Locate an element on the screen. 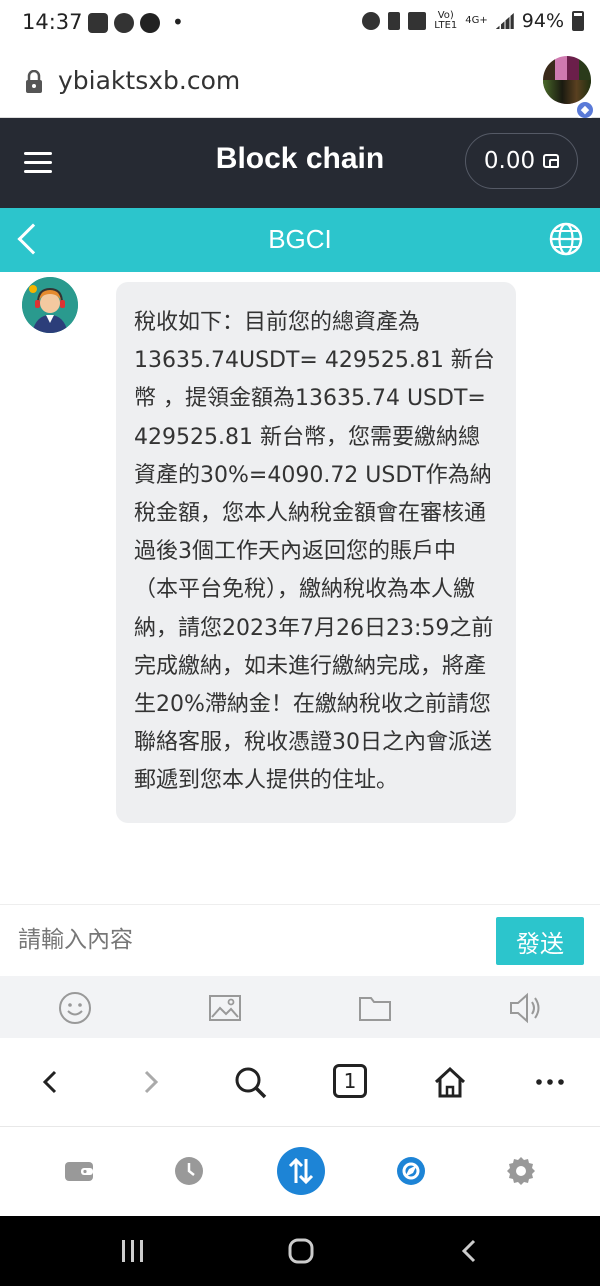  volte-indicator: Vo) LTE1 is located at coordinates (446, 20).